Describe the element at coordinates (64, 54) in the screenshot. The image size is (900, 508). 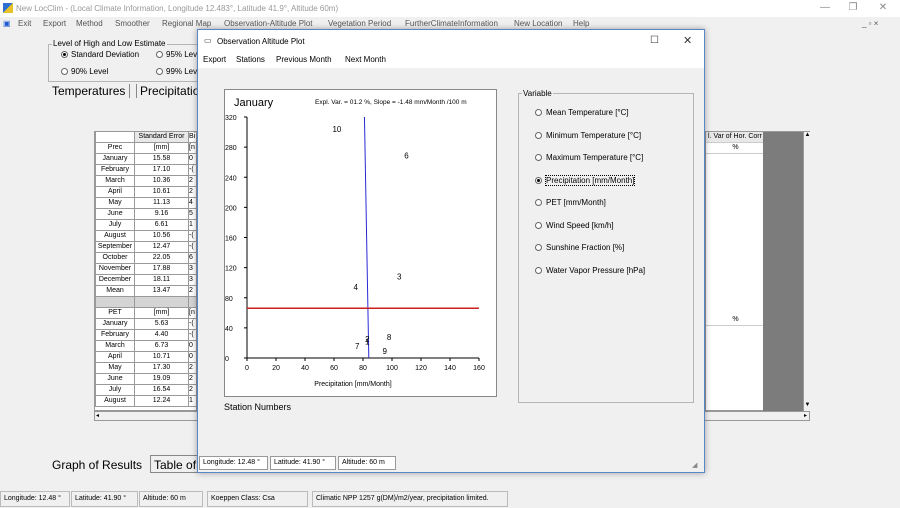
I see `std-dev-radio` at that location.